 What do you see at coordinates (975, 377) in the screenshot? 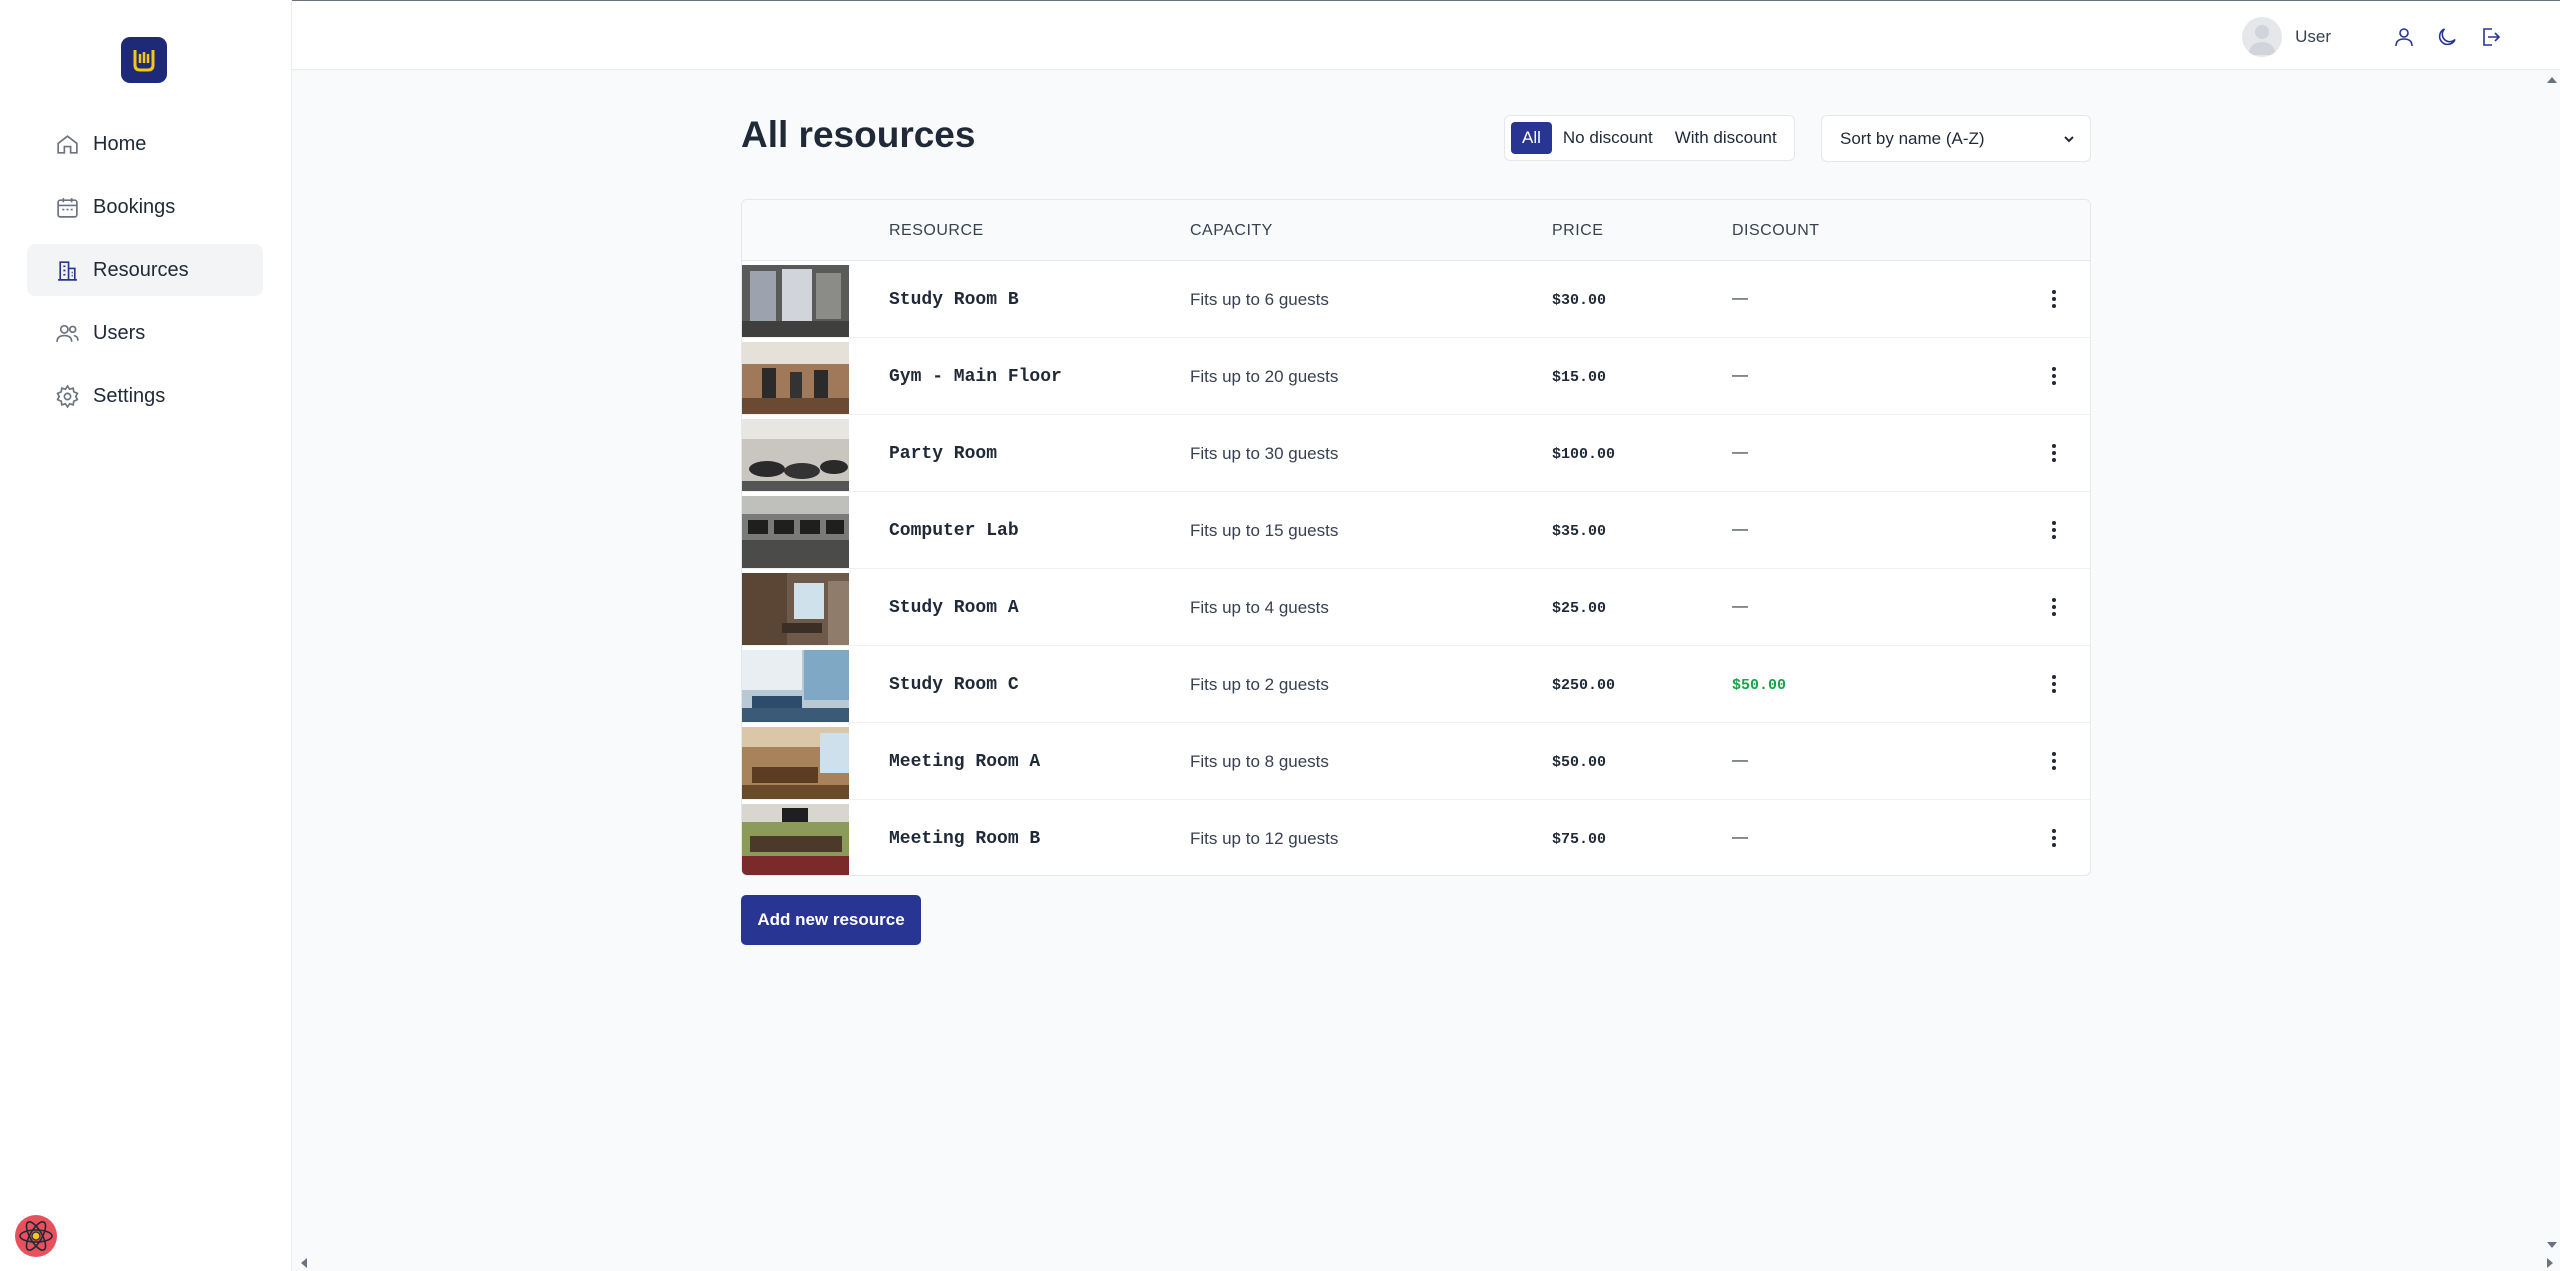
I see `resource-name: Gym - Main Floor` at bounding box center [975, 377].